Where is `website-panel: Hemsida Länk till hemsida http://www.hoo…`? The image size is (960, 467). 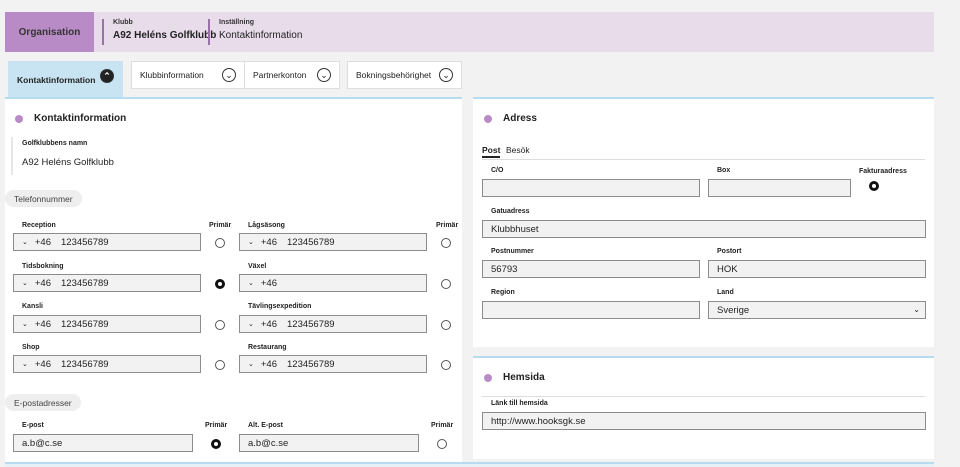 website-panel: Hemsida Länk till hemsida http://www.hoo… is located at coordinates (703, 407).